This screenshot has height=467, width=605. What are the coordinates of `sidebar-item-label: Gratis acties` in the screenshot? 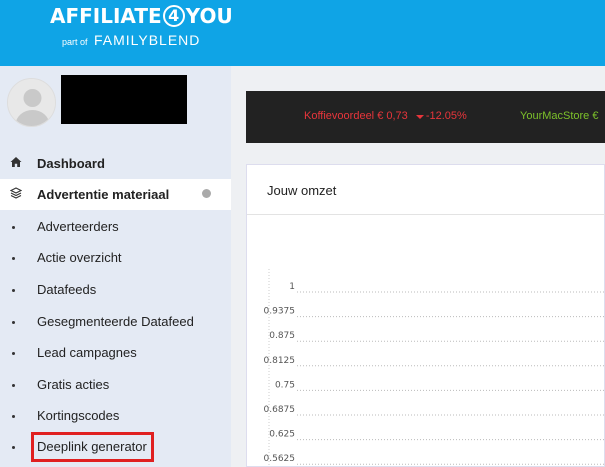 It's located at (73, 384).